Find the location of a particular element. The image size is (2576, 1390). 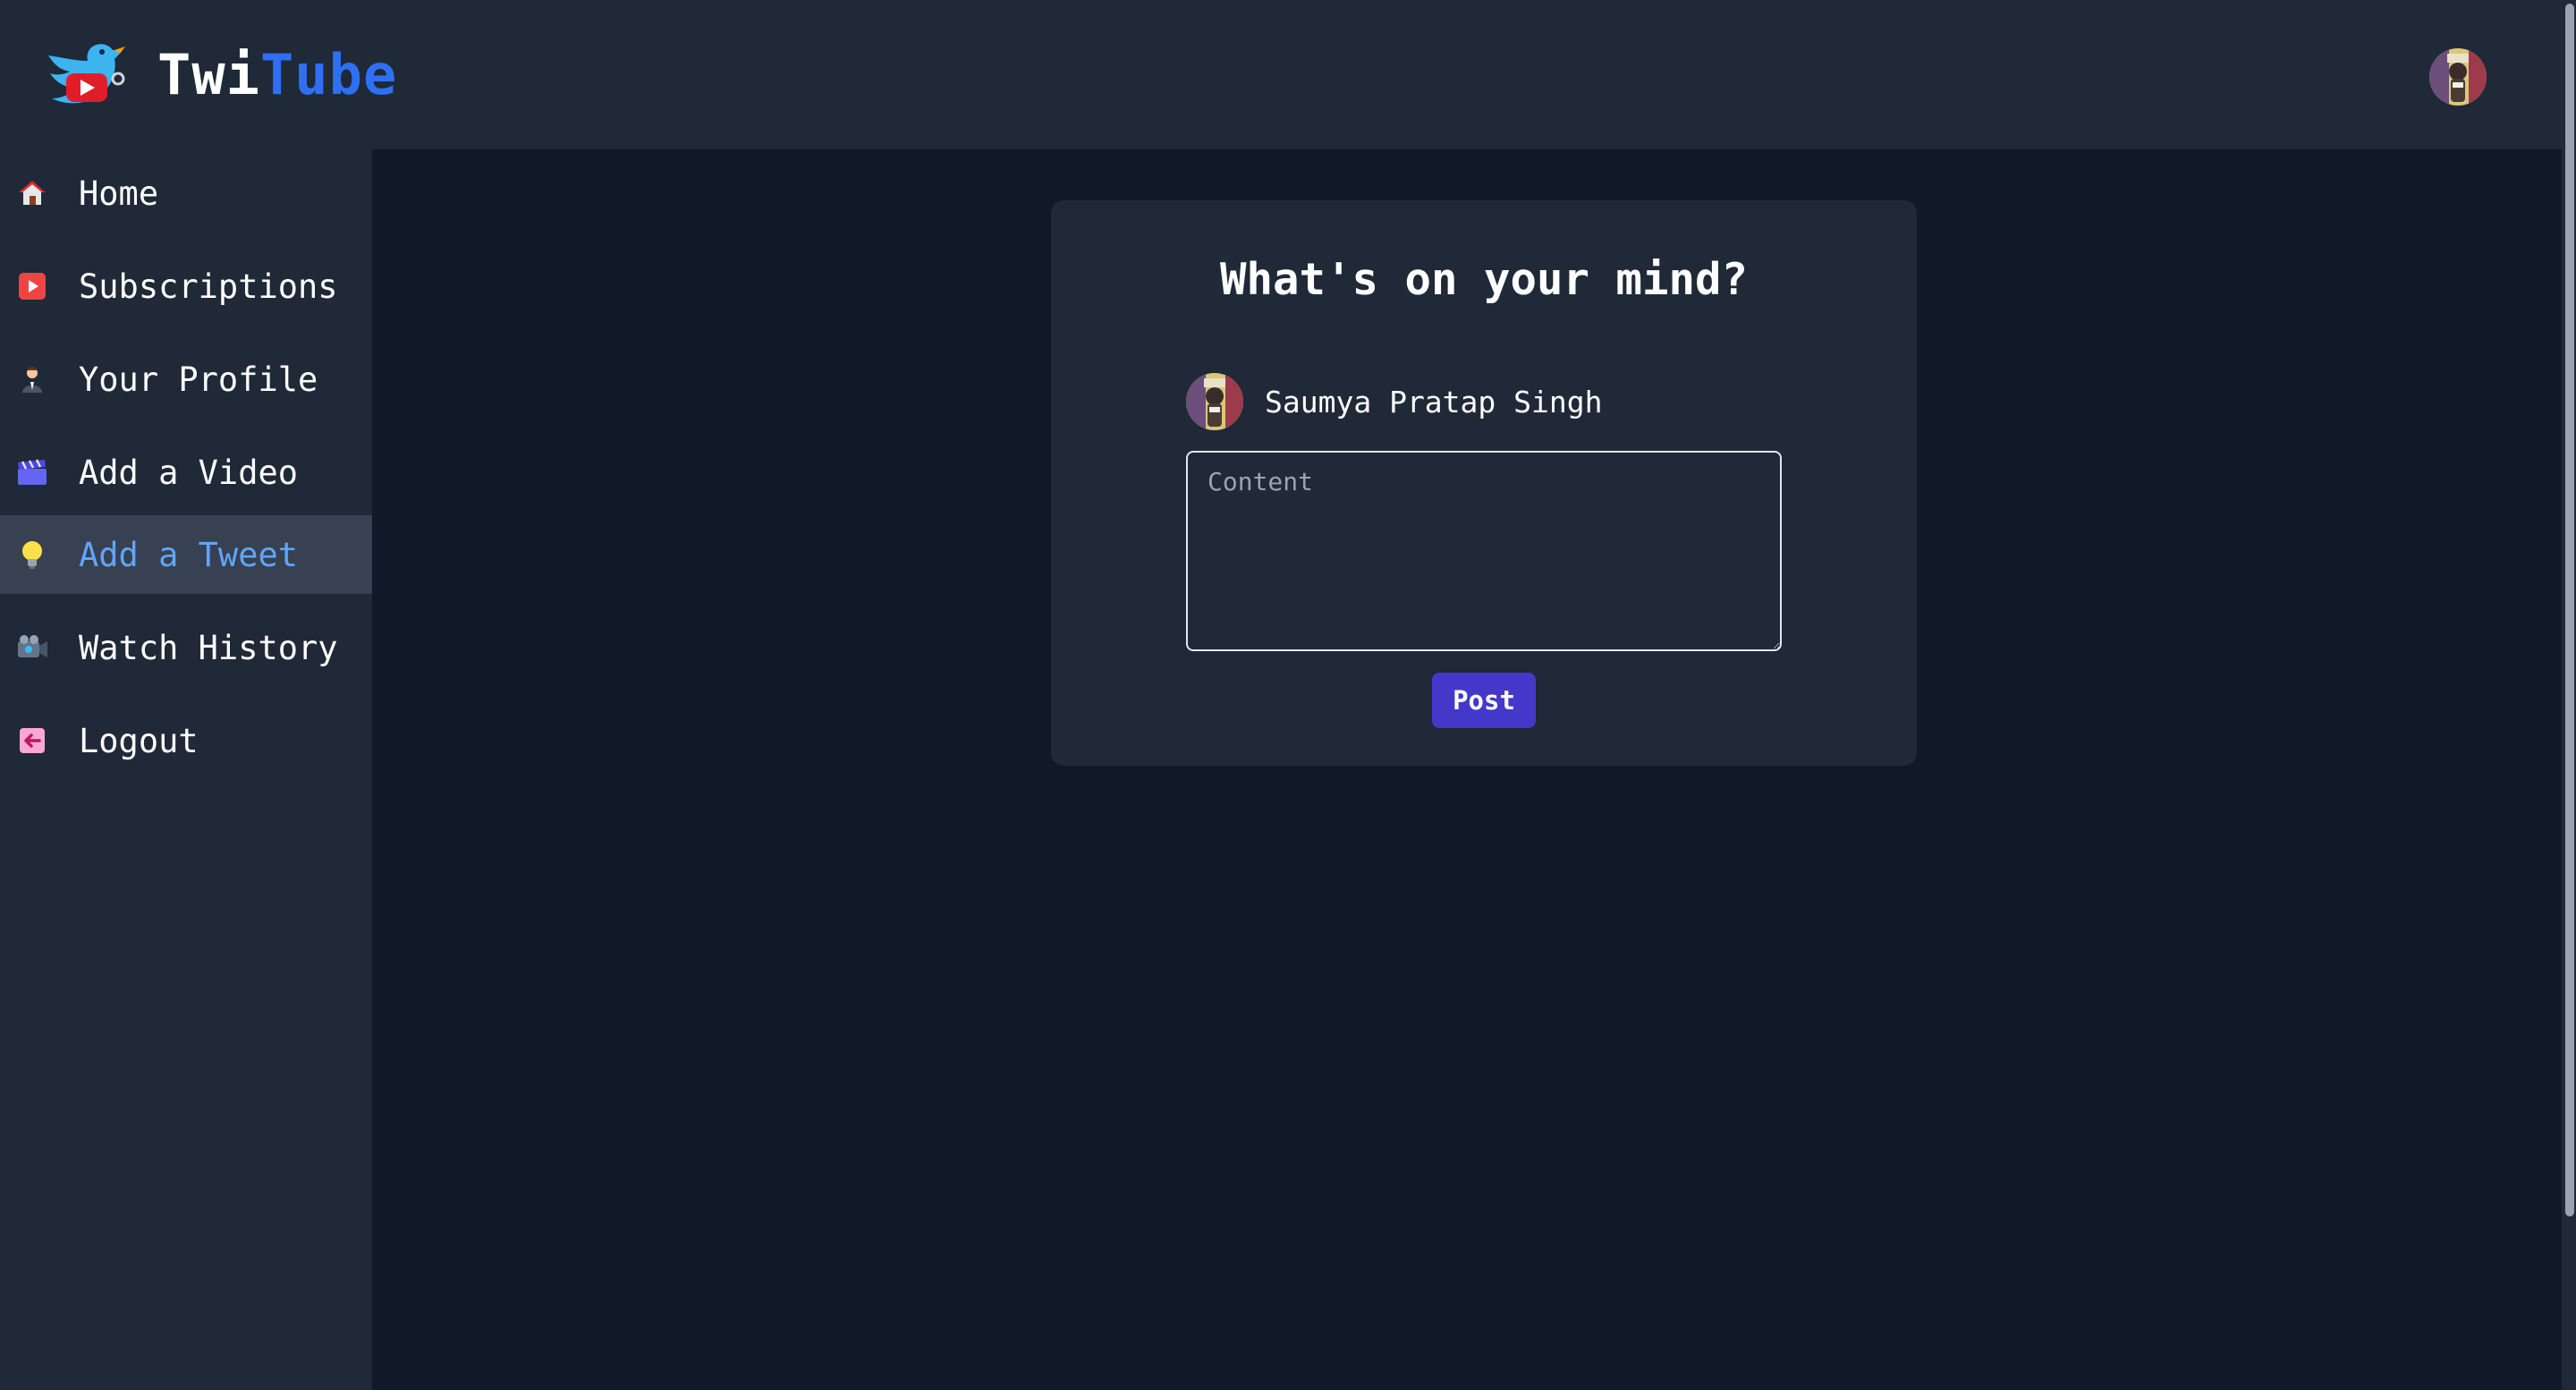

video-camera-icon is located at coordinates (32, 647).